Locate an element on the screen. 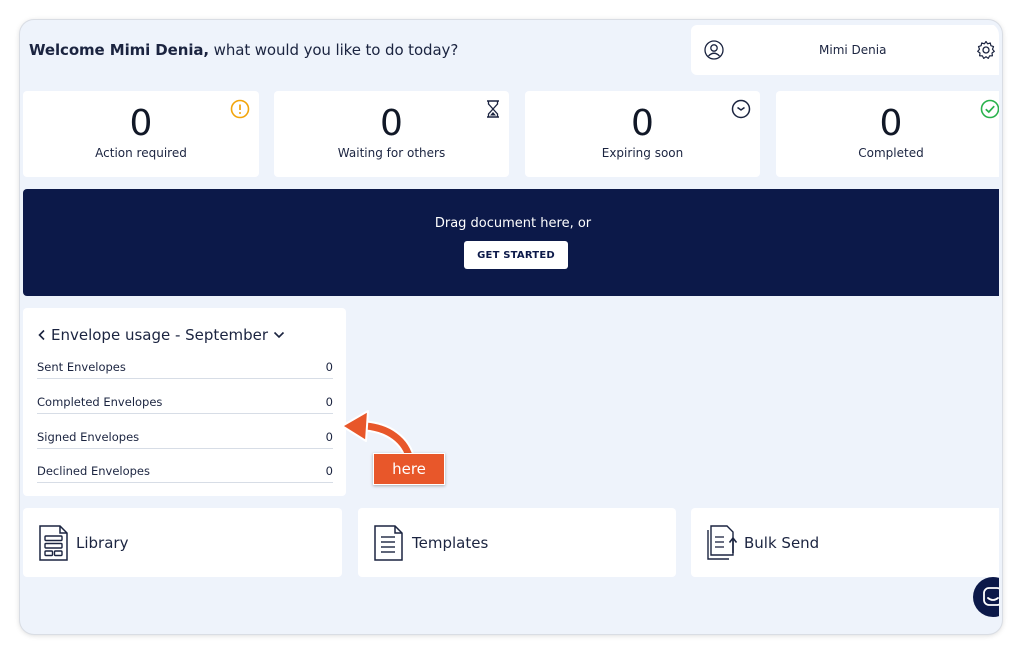  welcome-question: what would you like to do today? is located at coordinates (333, 50).